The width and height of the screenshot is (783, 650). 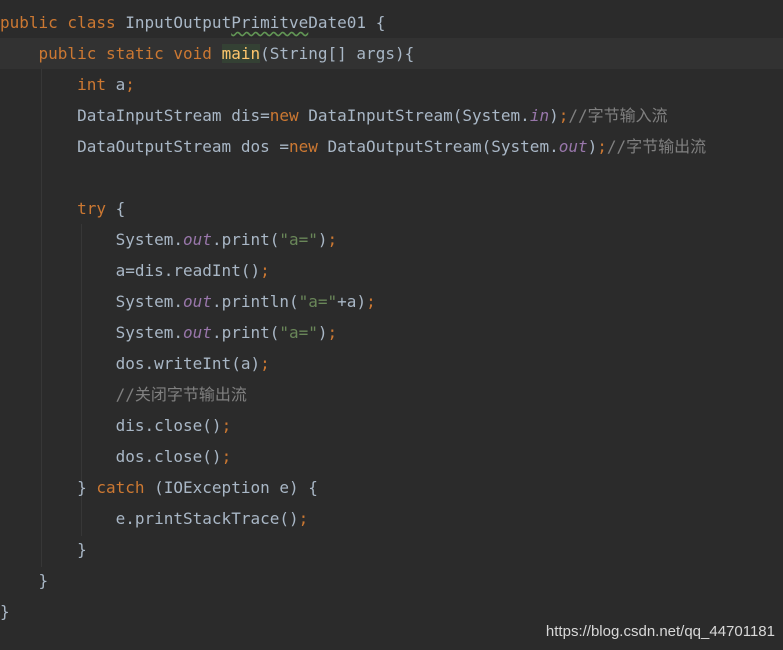 What do you see at coordinates (391, 177) in the screenshot?
I see `code-line` at bounding box center [391, 177].